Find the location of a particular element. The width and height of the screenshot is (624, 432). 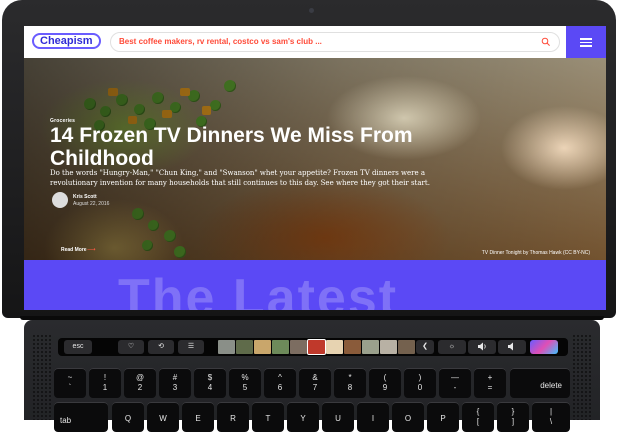

keyboard-key: Q is located at coordinates (128, 417).